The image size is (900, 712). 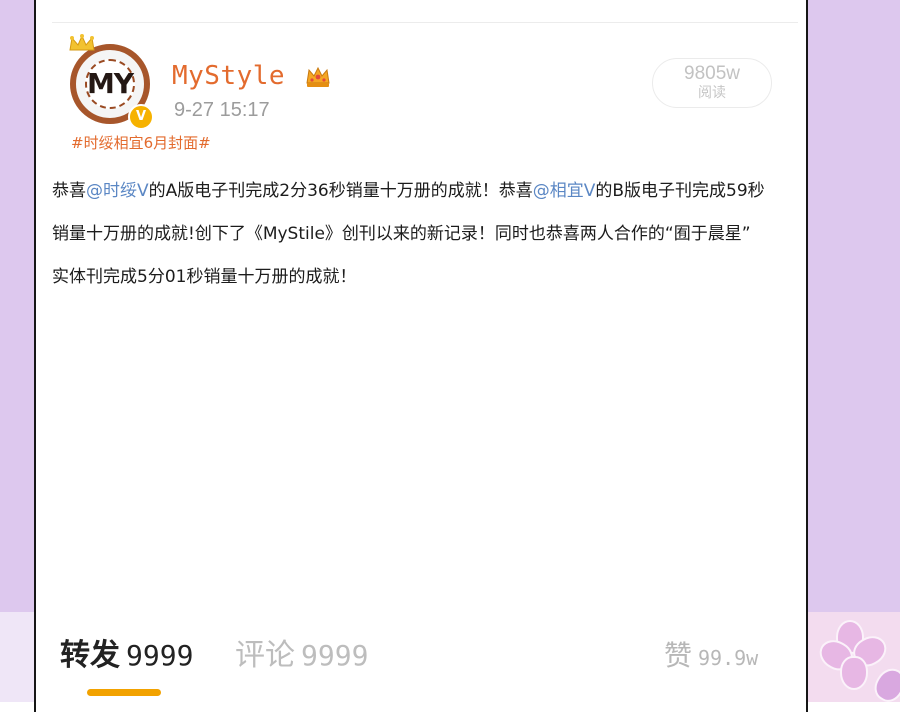 What do you see at coordinates (228, 76) in the screenshot?
I see `username: MyStyle` at bounding box center [228, 76].